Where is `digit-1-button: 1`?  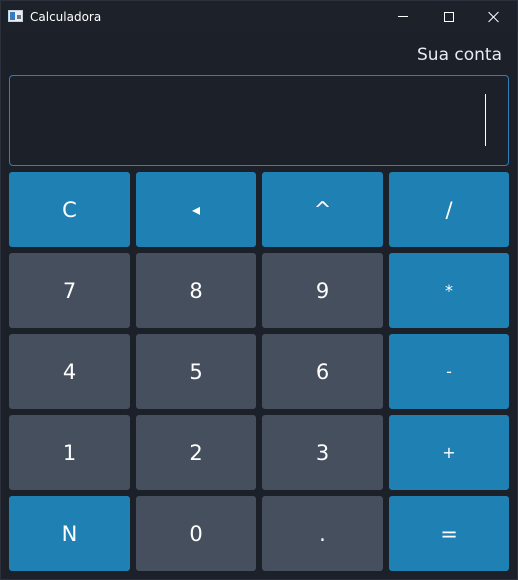 digit-1-button: 1 is located at coordinates (69, 452).